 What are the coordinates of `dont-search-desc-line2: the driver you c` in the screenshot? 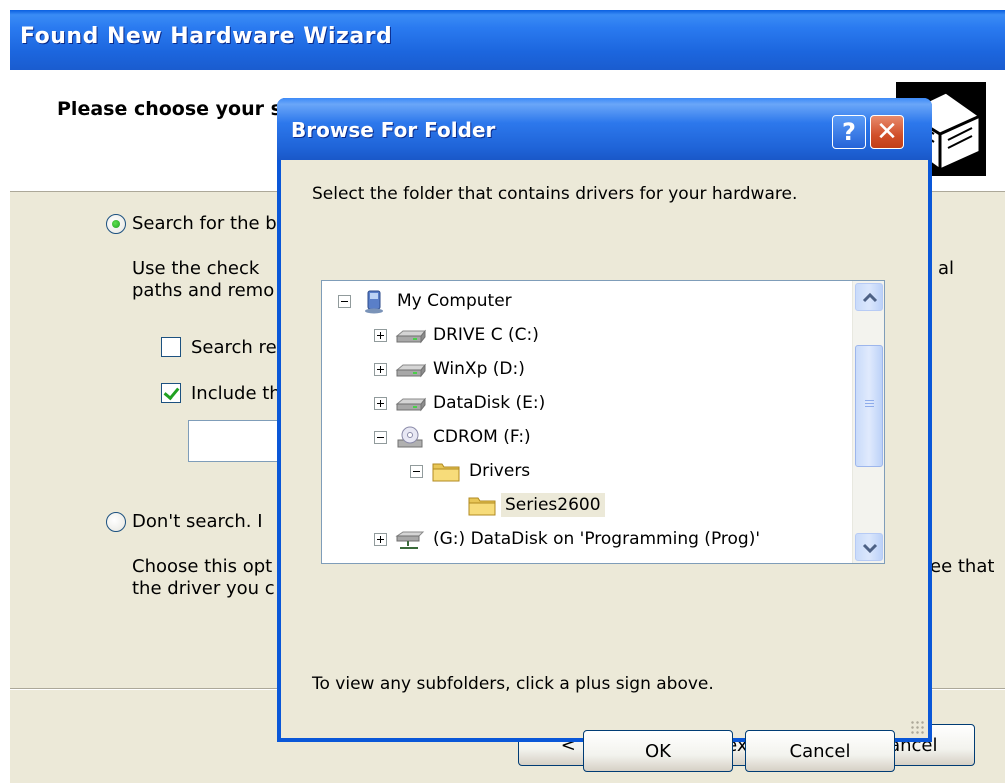 It's located at (203, 588).